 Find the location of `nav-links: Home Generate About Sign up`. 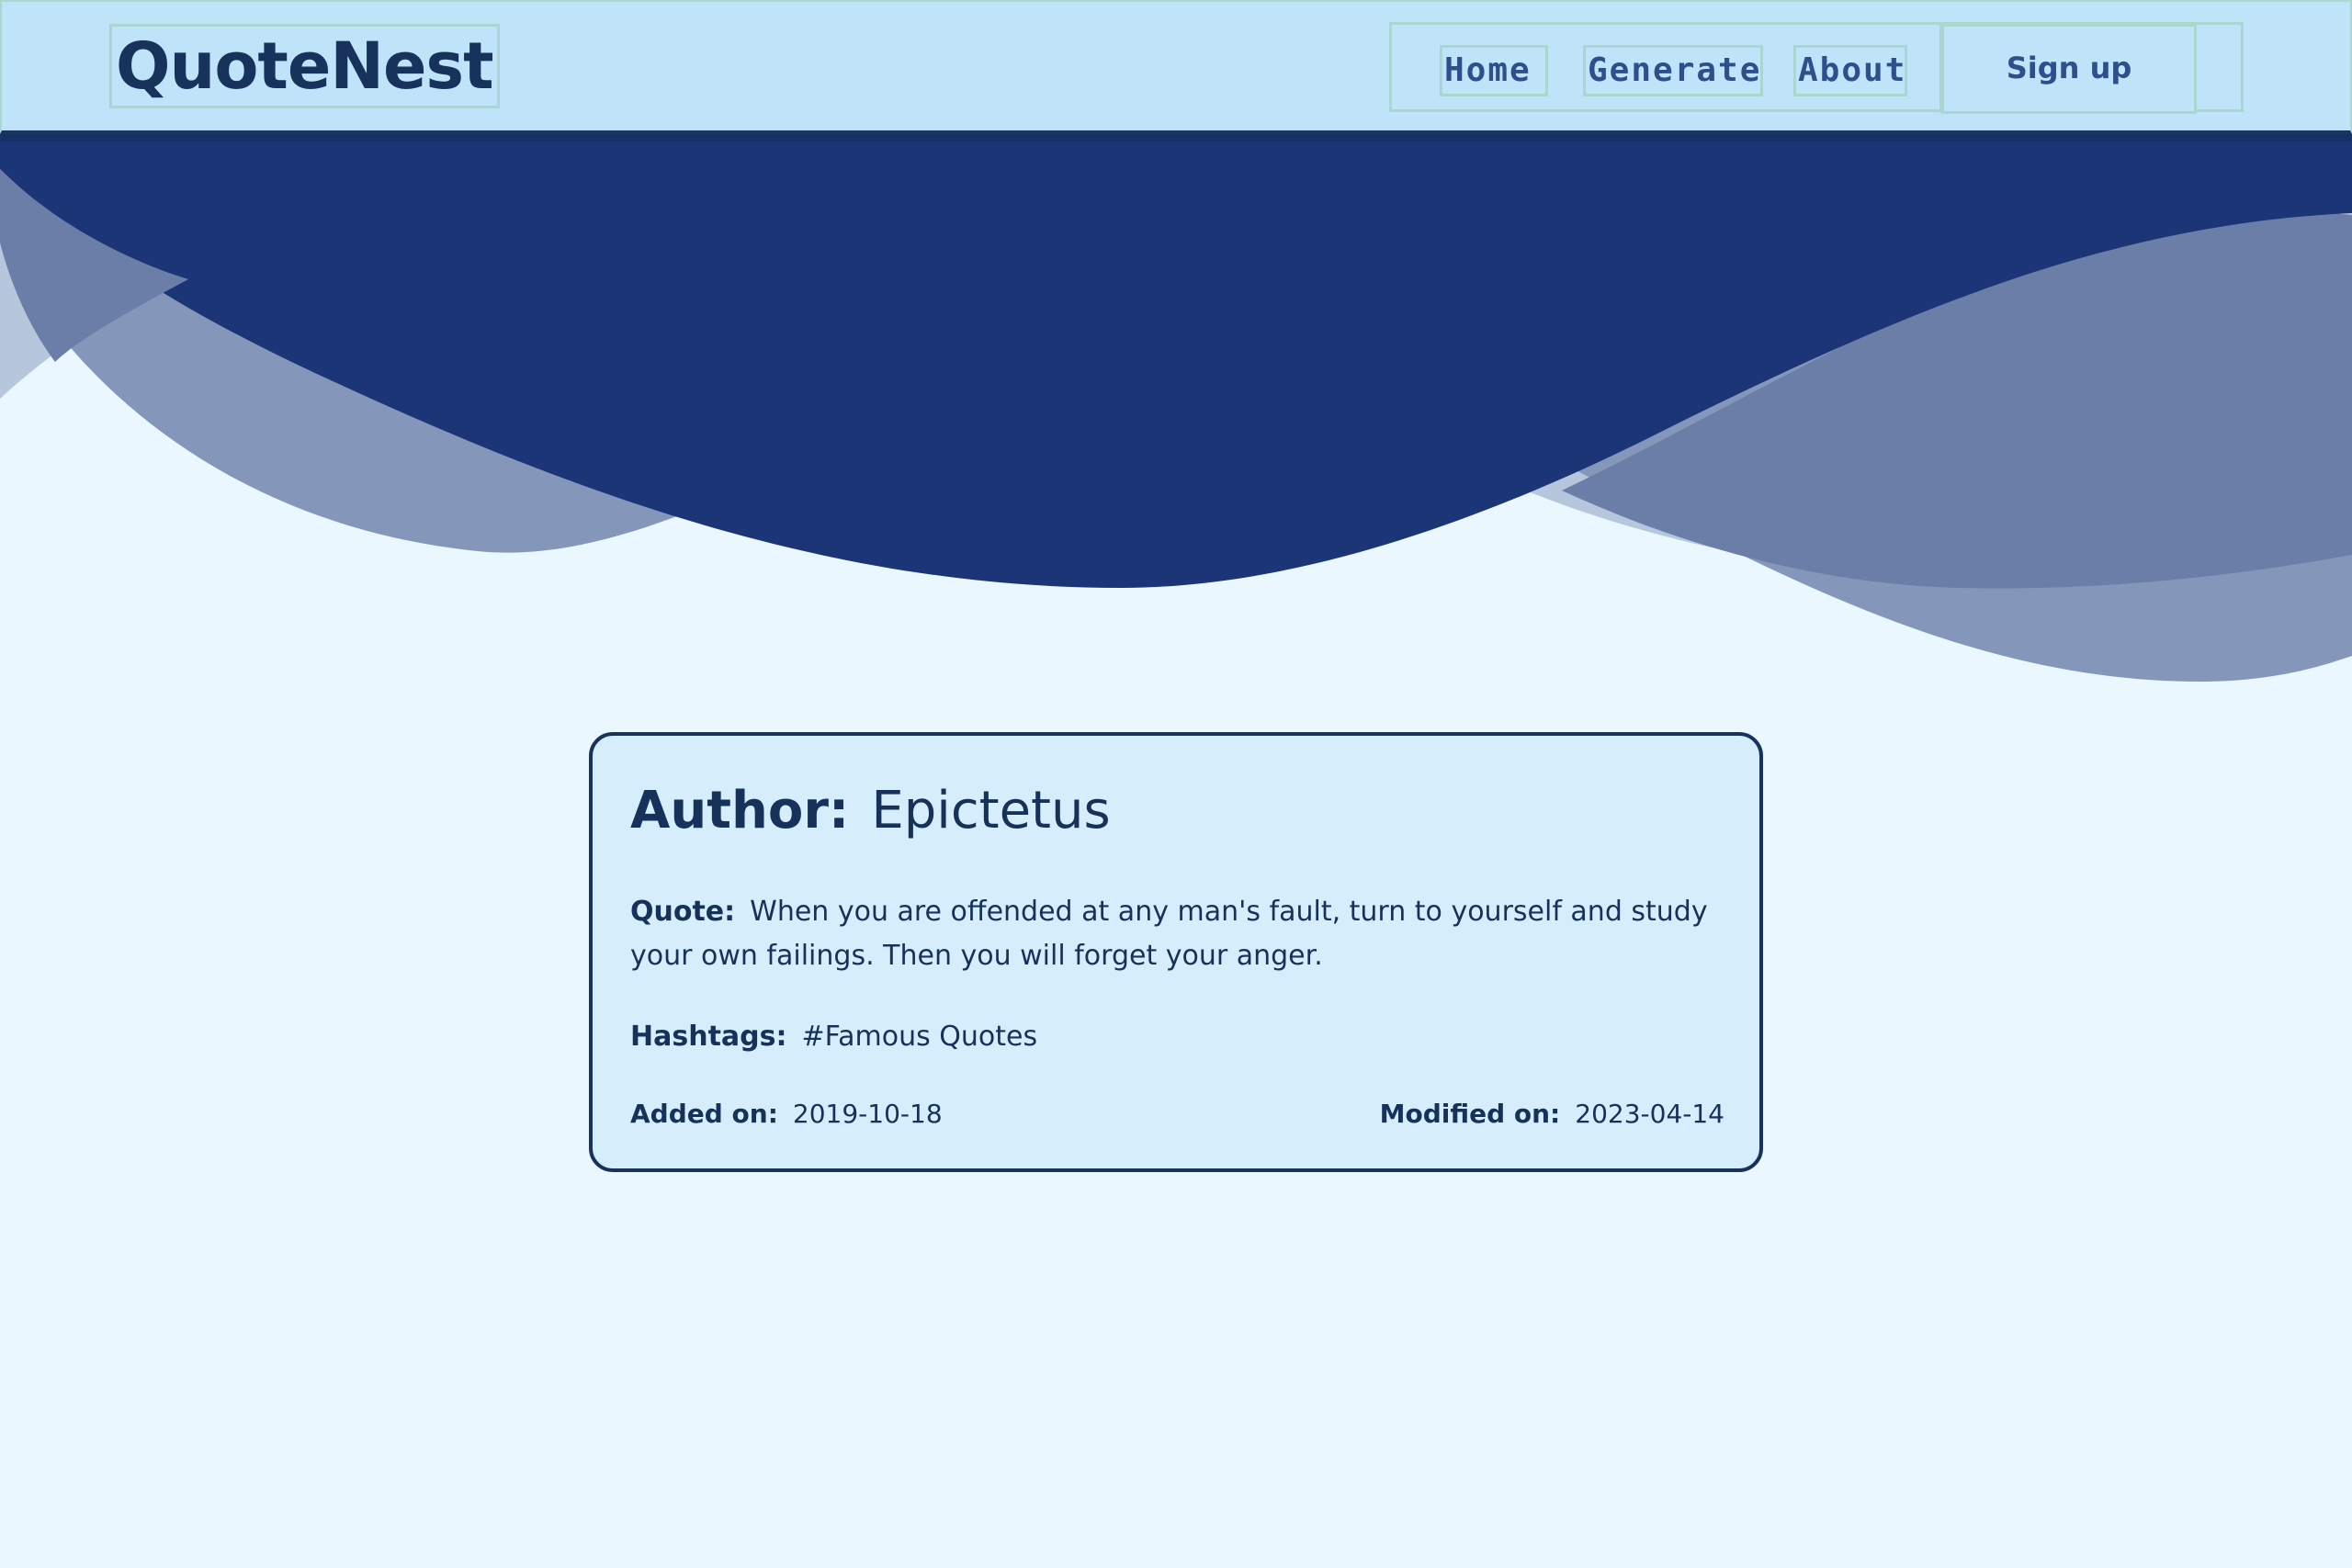

nav-links: Home Generate About Sign up is located at coordinates (1816, 68).